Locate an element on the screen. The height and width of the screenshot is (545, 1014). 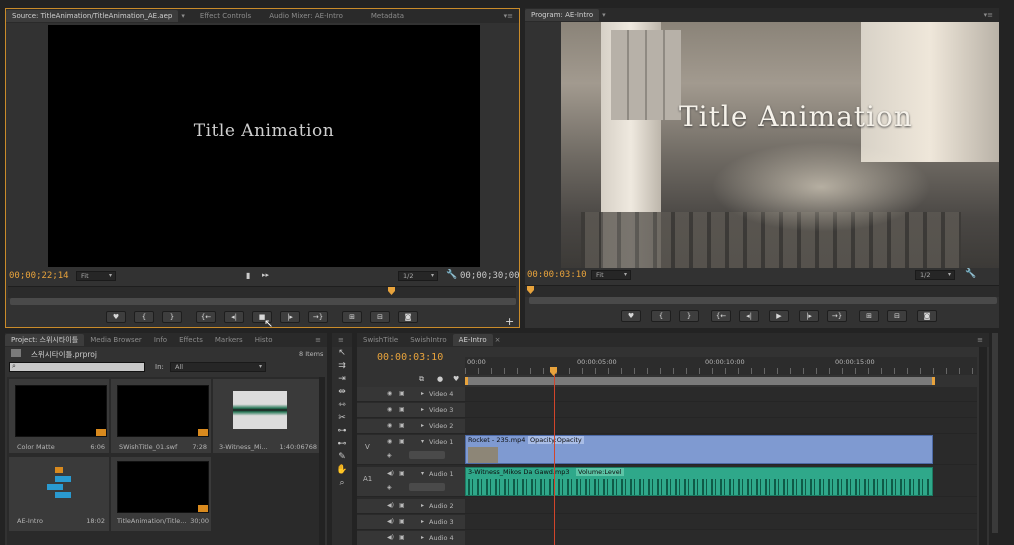
insert-button: ⊞ is located at coordinates (352, 317).